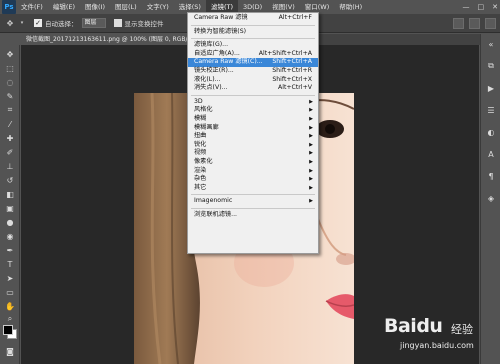 This screenshot has height=364, width=500. What do you see at coordinates (126, 7) in the screenshot?
I see `menu-item: 图层(L)` at bounding box center [126, 7].